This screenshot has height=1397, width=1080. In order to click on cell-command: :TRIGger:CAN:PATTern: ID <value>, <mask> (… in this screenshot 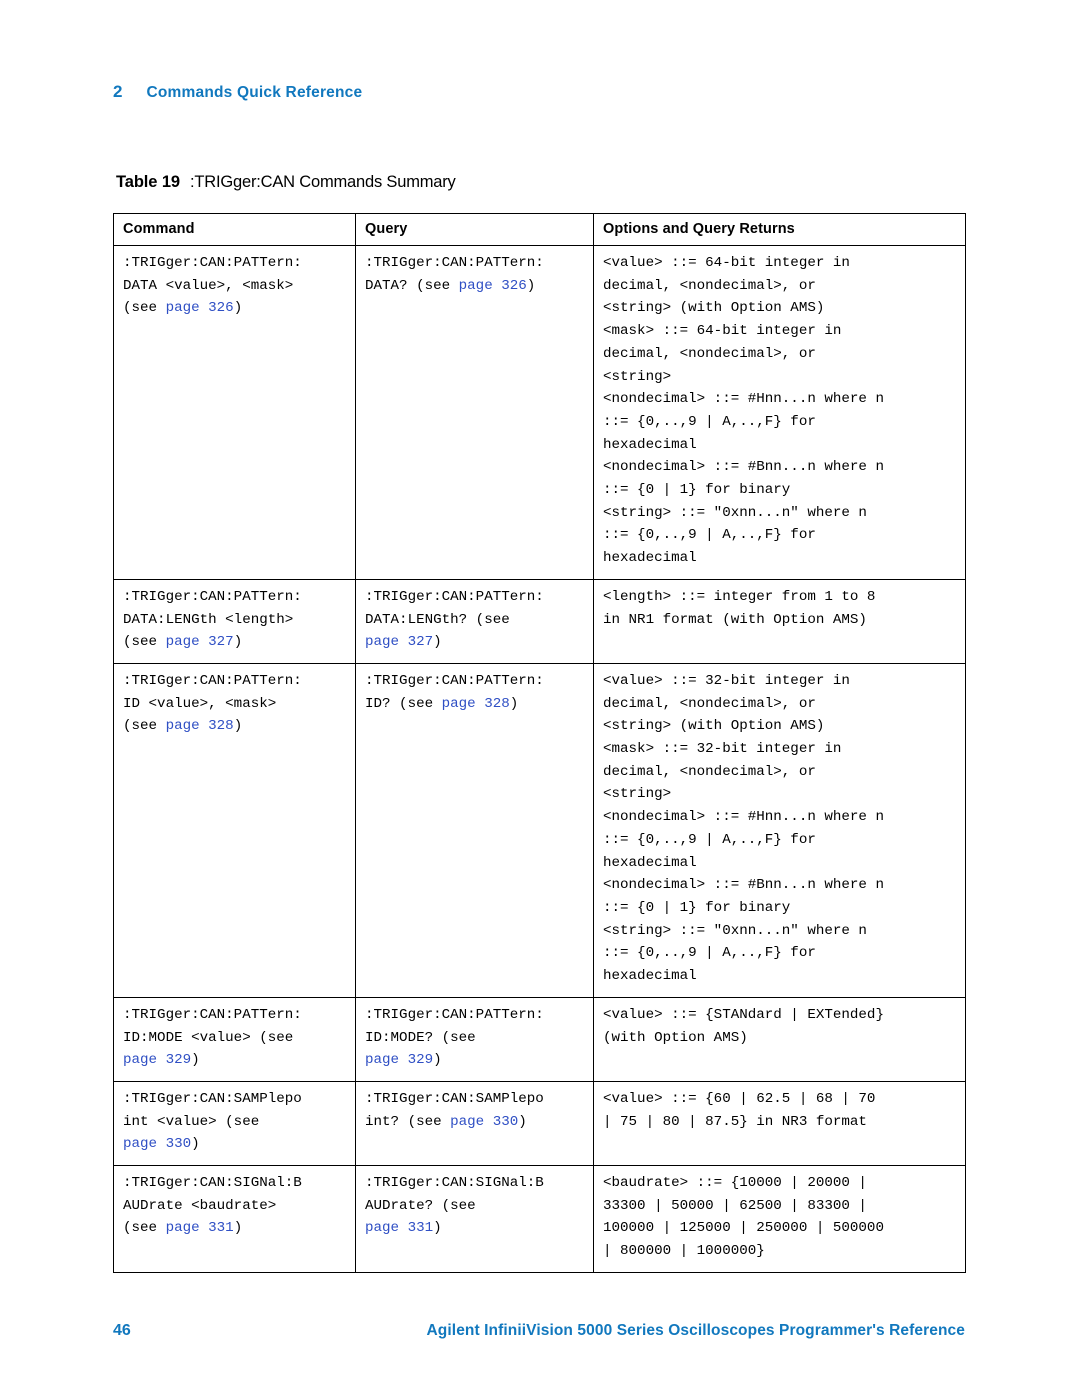, I will do `click(234, 830)`.